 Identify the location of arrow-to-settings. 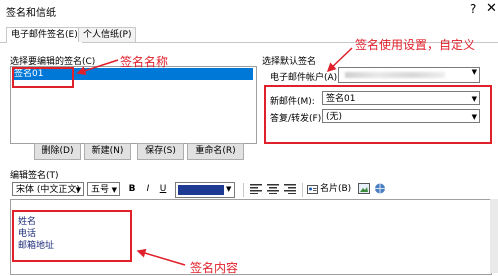
(339, 60).